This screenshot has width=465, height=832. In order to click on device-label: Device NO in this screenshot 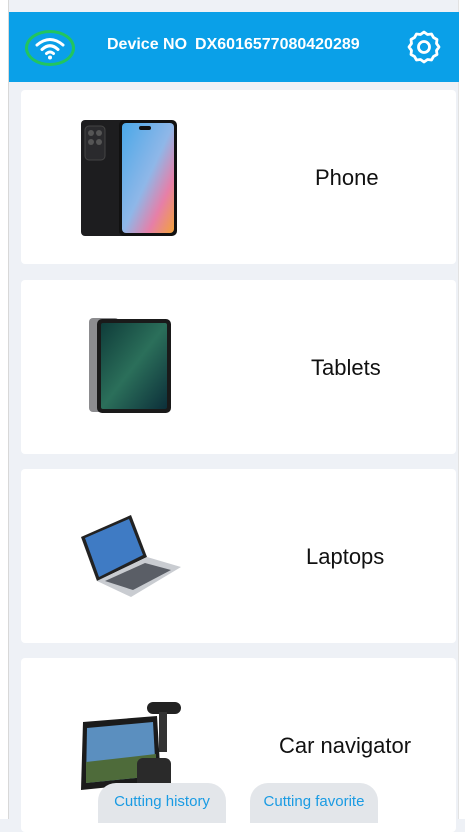, I will do `click(147, 44)`.